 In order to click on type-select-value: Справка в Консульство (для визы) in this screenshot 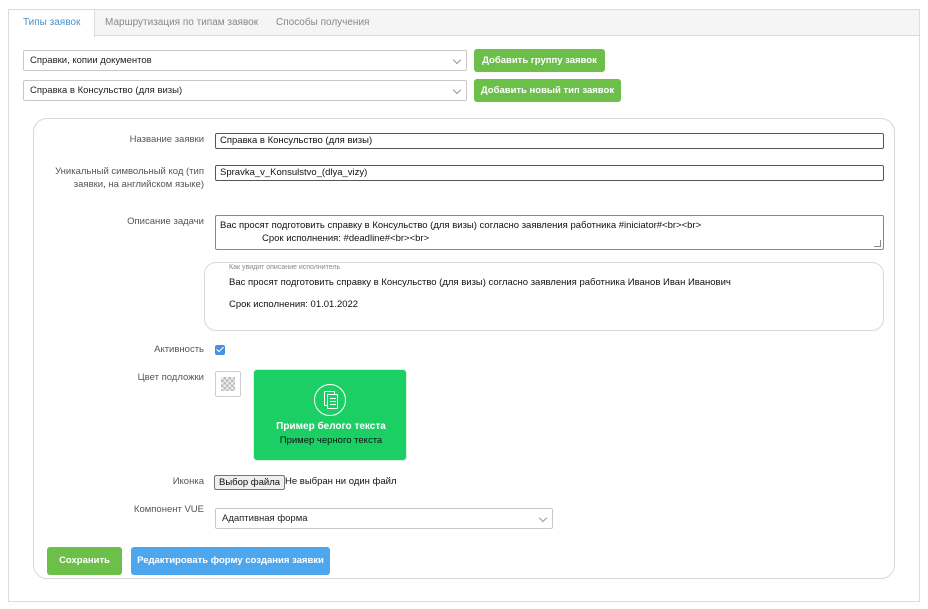, I will do `click(106, 90)`.